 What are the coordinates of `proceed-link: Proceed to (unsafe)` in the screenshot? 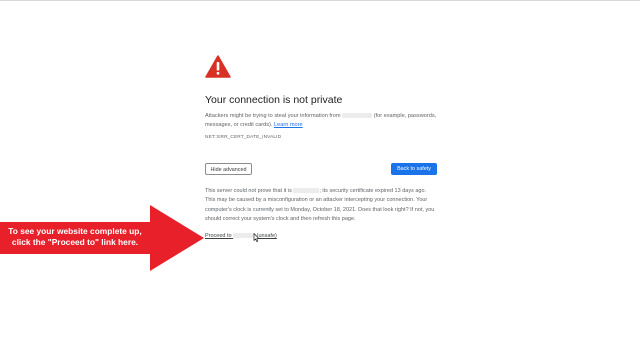 It's located at (241, 236).